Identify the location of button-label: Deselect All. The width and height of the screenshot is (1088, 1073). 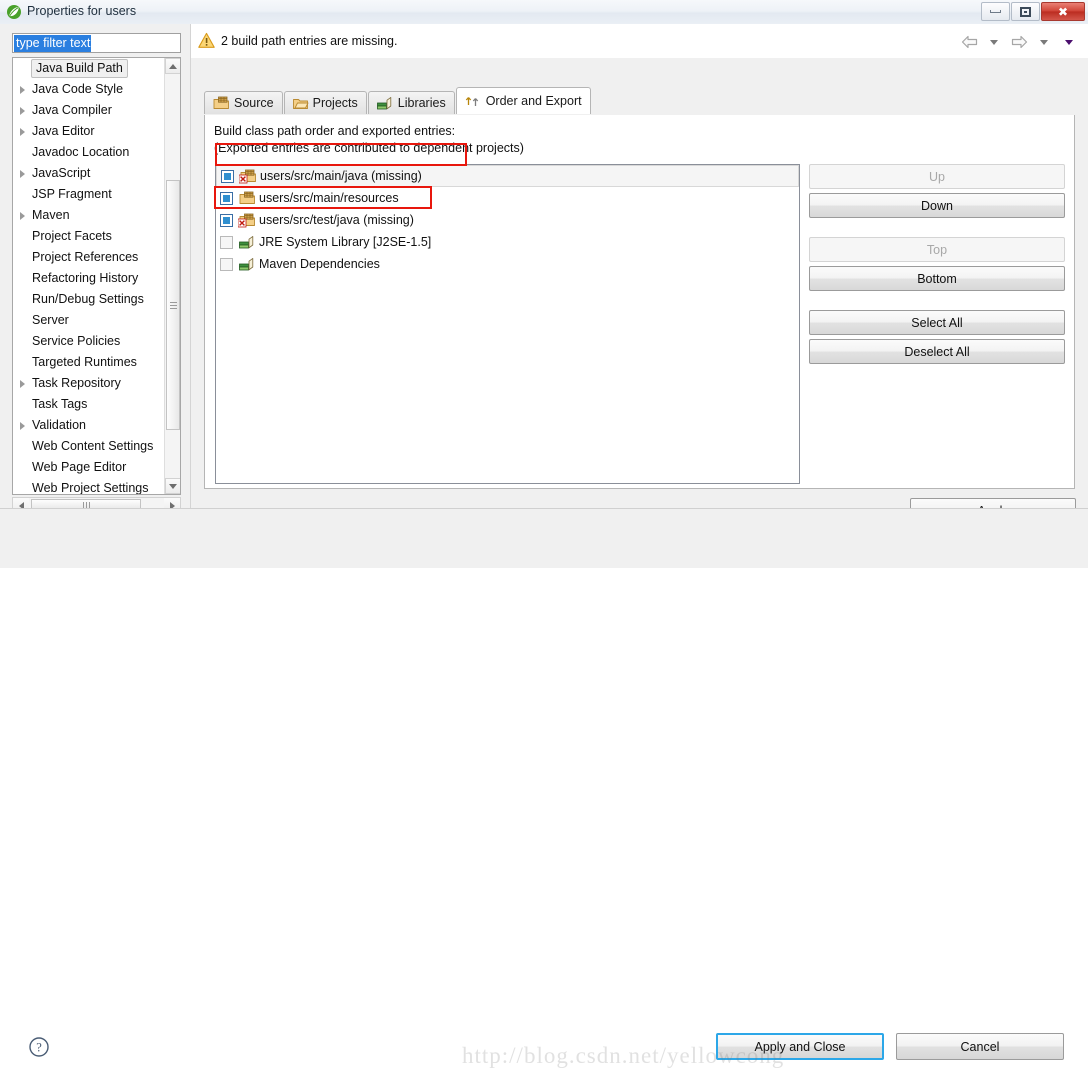
(937, 351).